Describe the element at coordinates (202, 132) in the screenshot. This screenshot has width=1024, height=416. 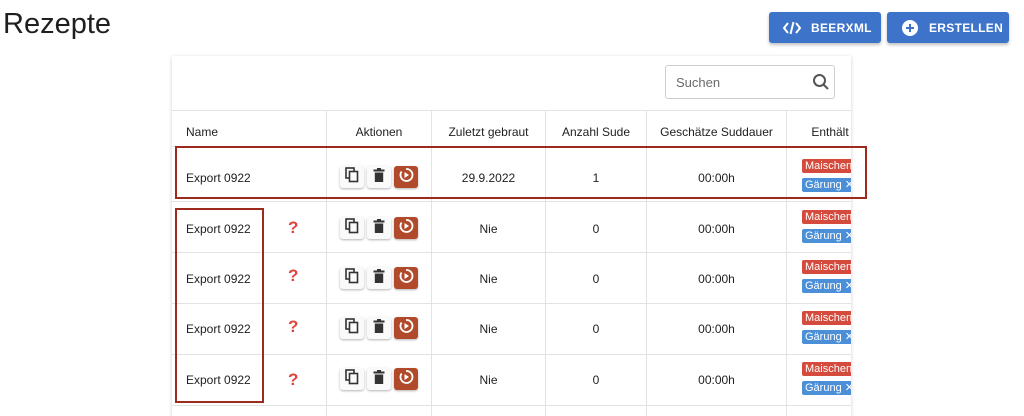
I see `column-header-name: Name` at that location.